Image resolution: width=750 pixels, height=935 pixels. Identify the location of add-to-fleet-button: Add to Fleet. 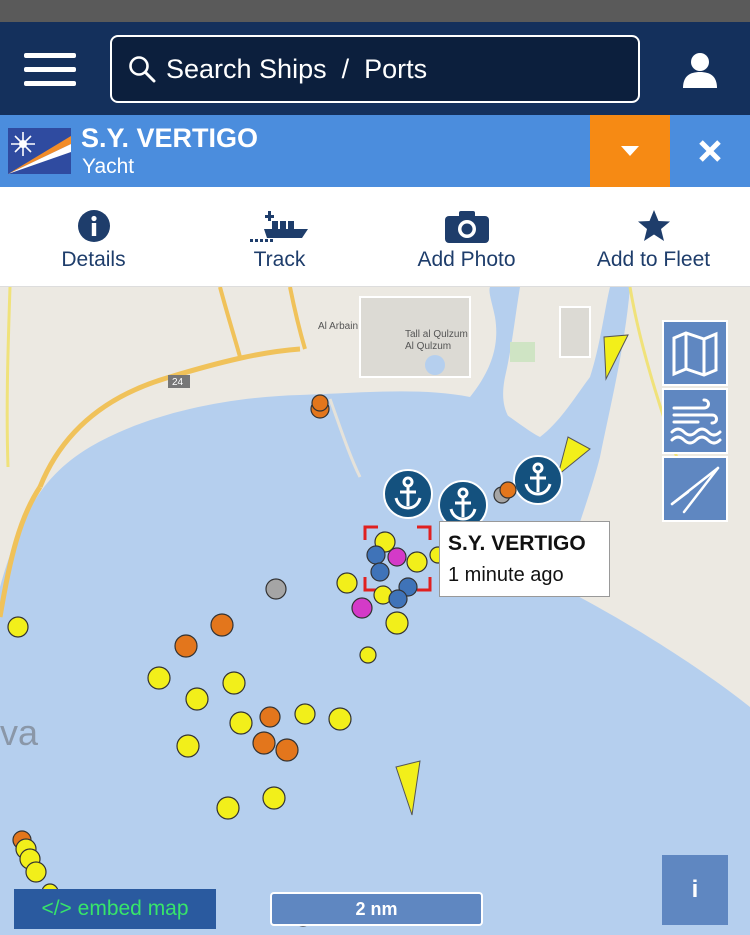
(653, 237).